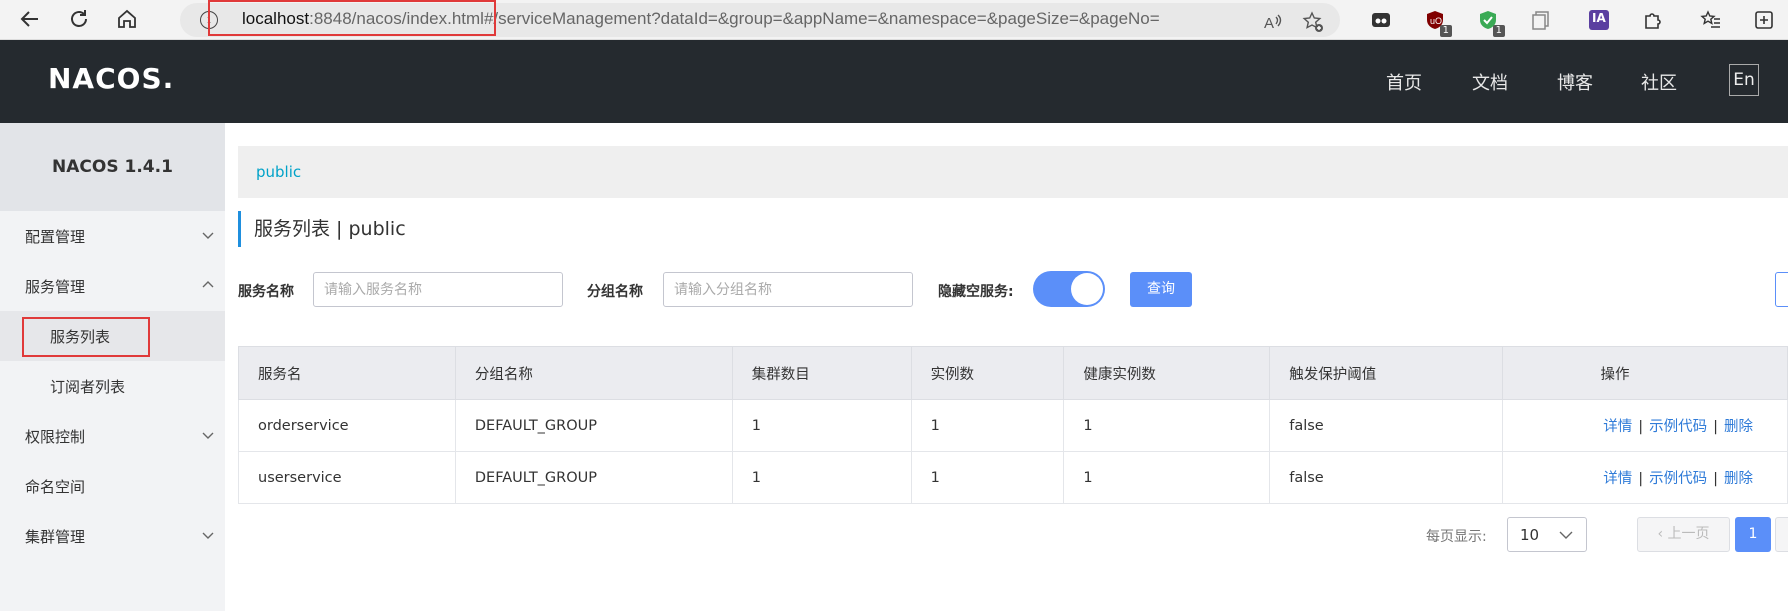 Image resolution: width=1788 pixels, height=611 pixels. Describe the element at coordinates (112, 286) in the screenshot. I see `sidebar-item-service-management: 服务管理` at that location.